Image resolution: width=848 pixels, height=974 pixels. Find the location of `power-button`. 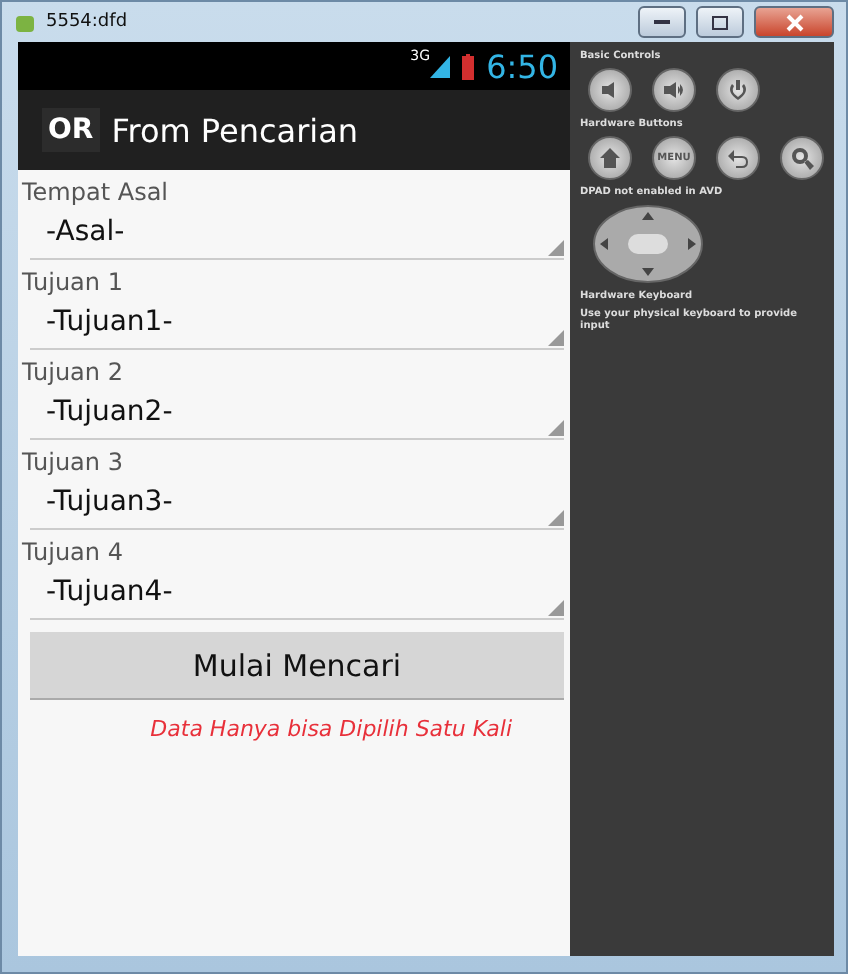

power-button is located at coordinates (738, 90).